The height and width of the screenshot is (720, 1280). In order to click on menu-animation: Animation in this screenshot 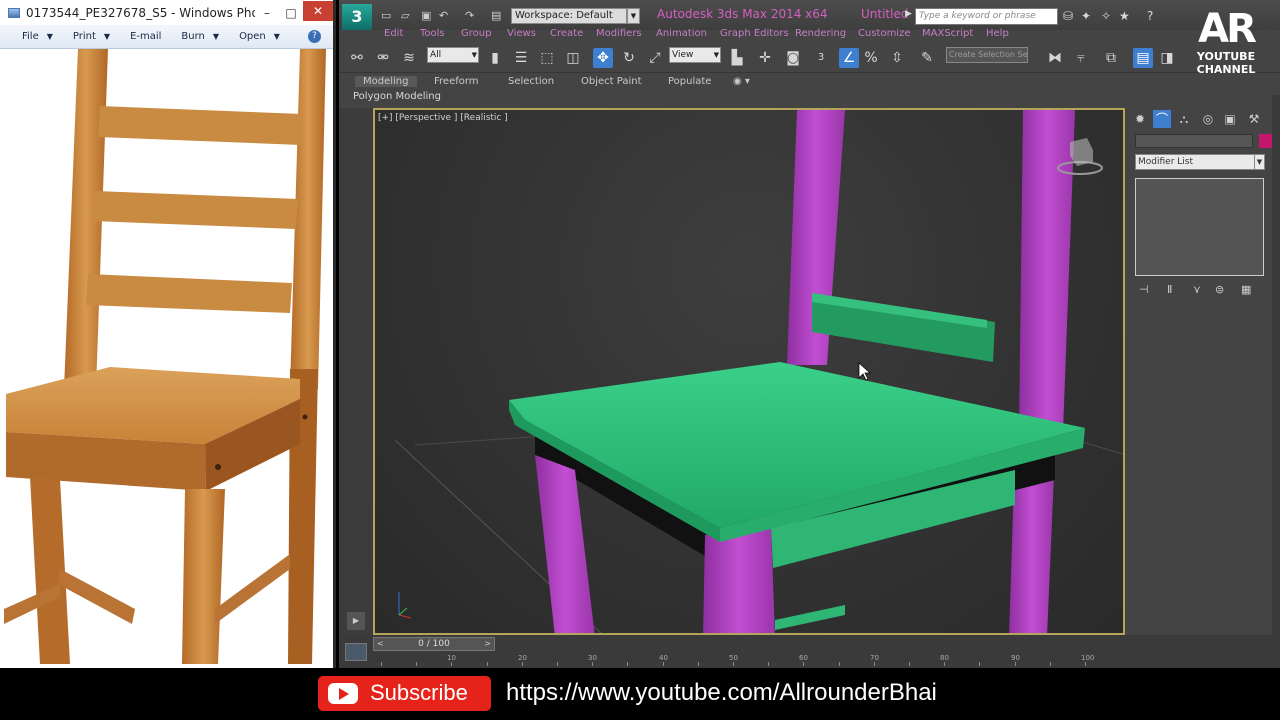, I will do `click(681, 33)`.